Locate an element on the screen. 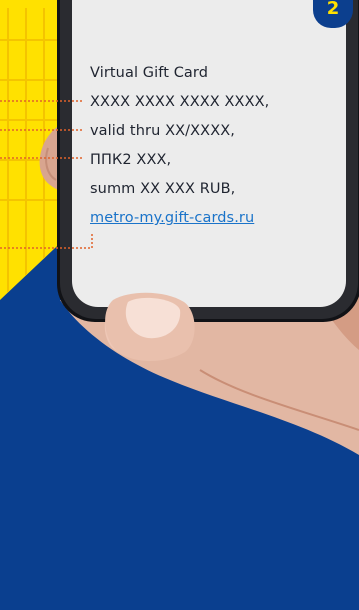  thumb-graphic is located at coordinates (150, 326).